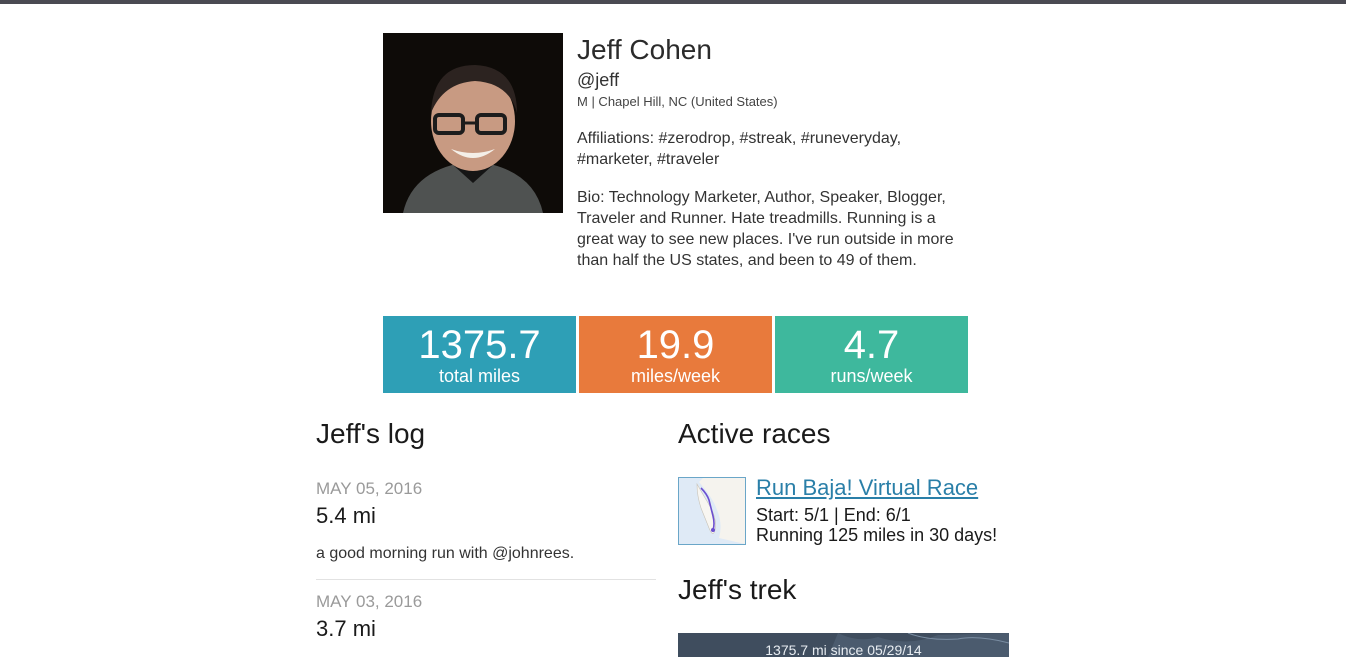 The height and width of the screenshot is (657, 1346). I want to click on stat-label: miles/week, so click(675, 376).